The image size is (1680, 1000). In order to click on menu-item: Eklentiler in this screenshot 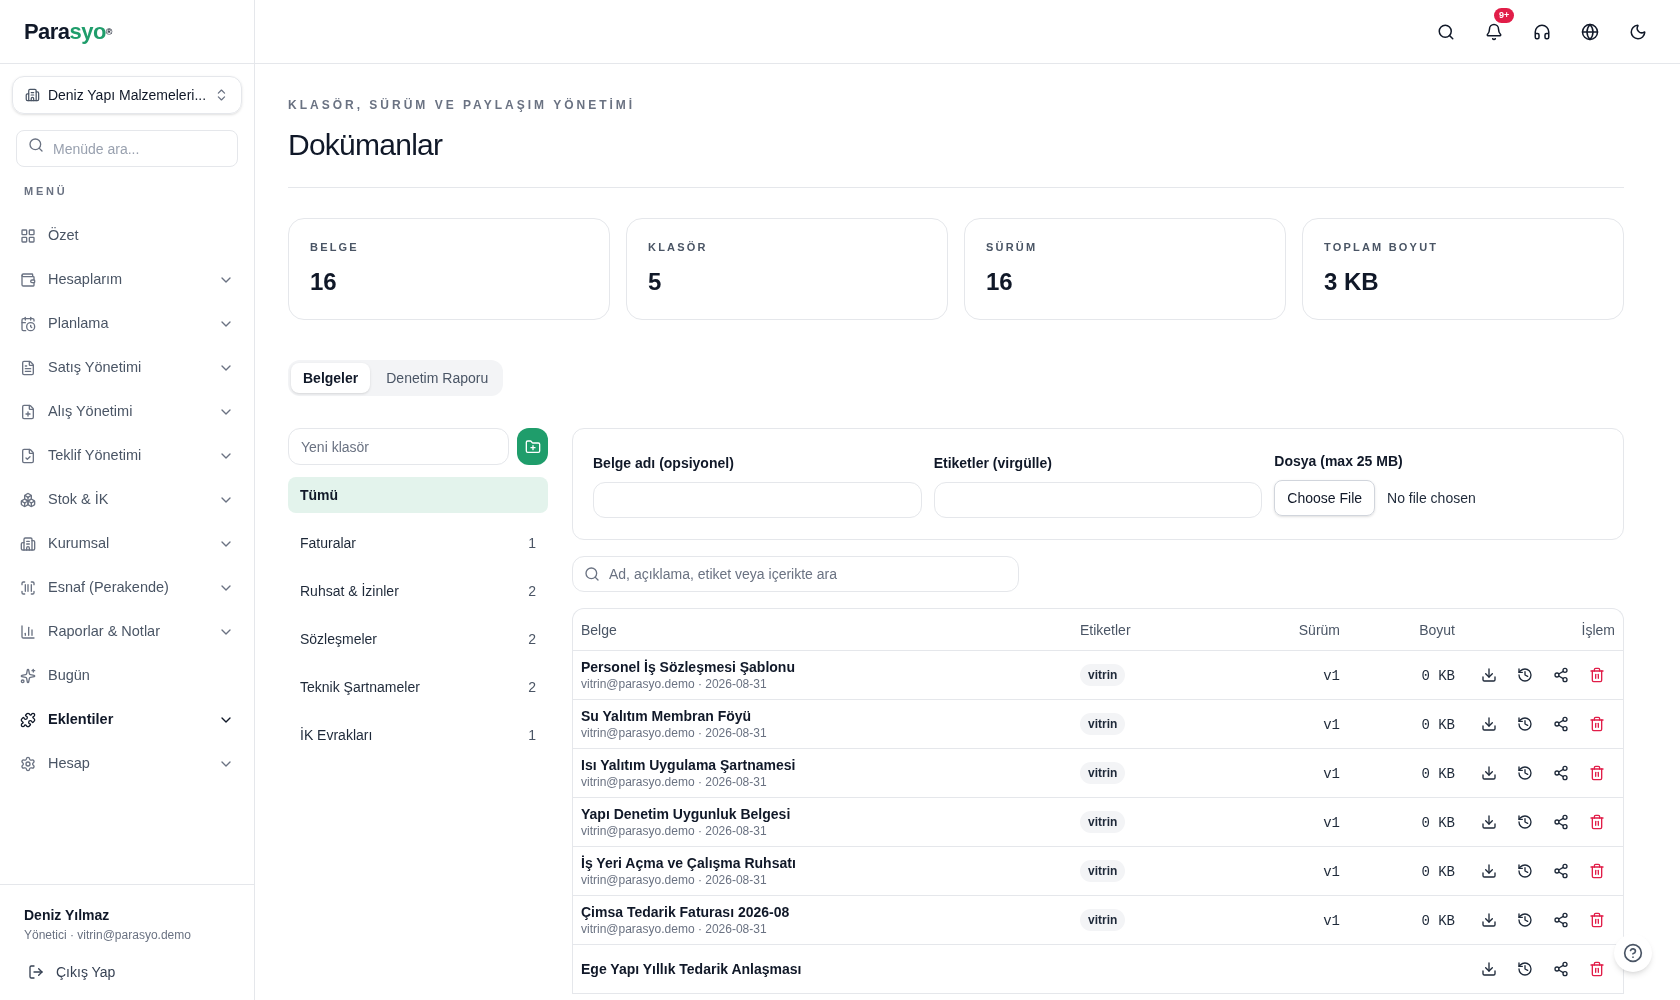, I will do `click(127, 719)`.